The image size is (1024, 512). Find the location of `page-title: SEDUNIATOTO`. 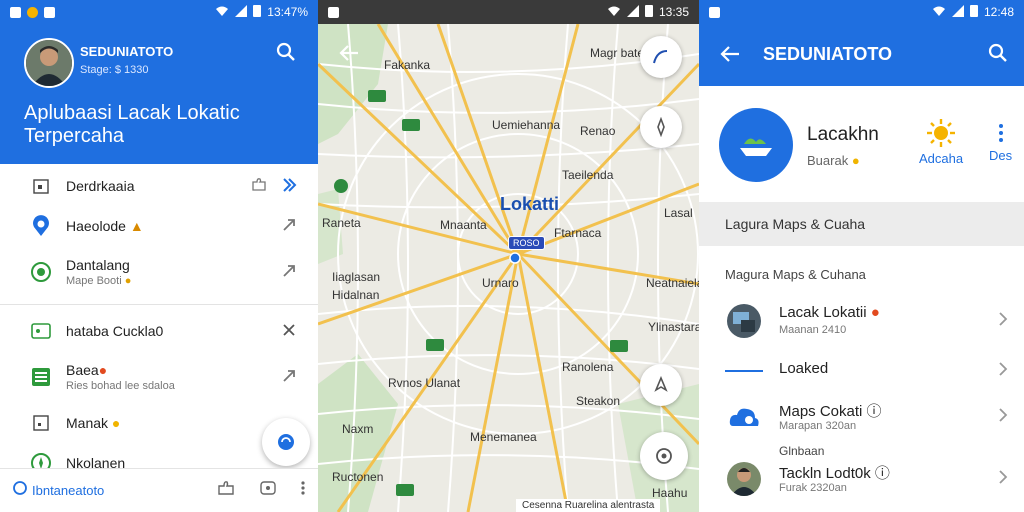

page-title: SEDUNIATOTO is located at coordinates (828, 54).